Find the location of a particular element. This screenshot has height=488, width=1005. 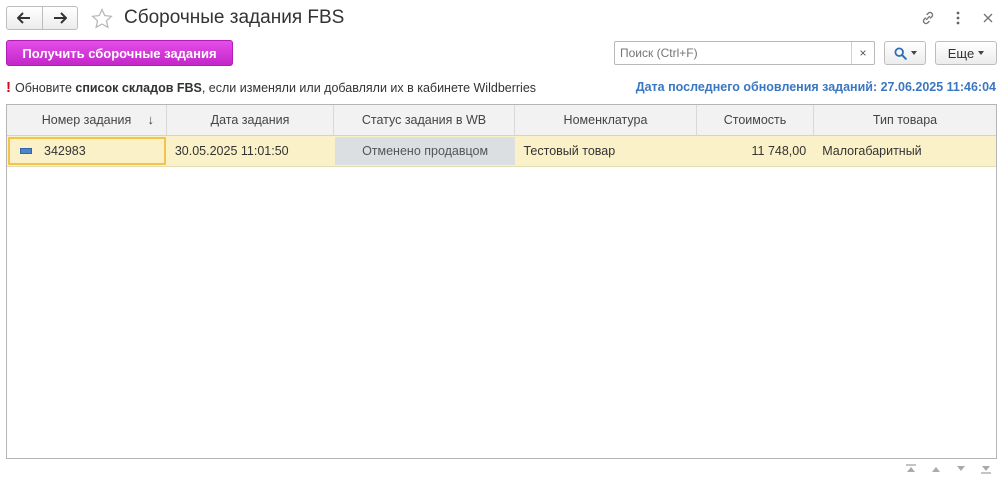

scroll-down-icon is located at coordinates (961, 469).